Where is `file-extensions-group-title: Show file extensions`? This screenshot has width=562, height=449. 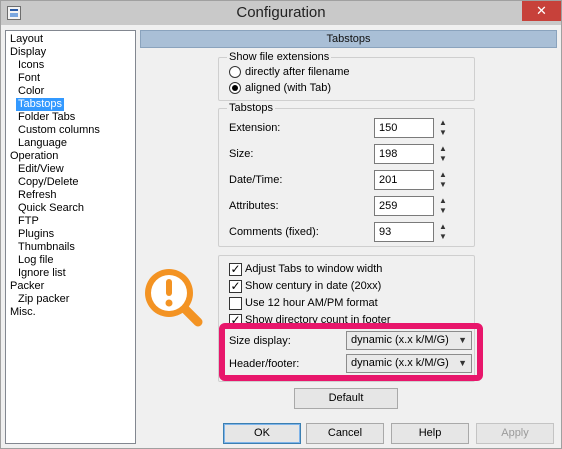 file-extensions-group-title: Show file extensions is located at coordinates (279, 57).